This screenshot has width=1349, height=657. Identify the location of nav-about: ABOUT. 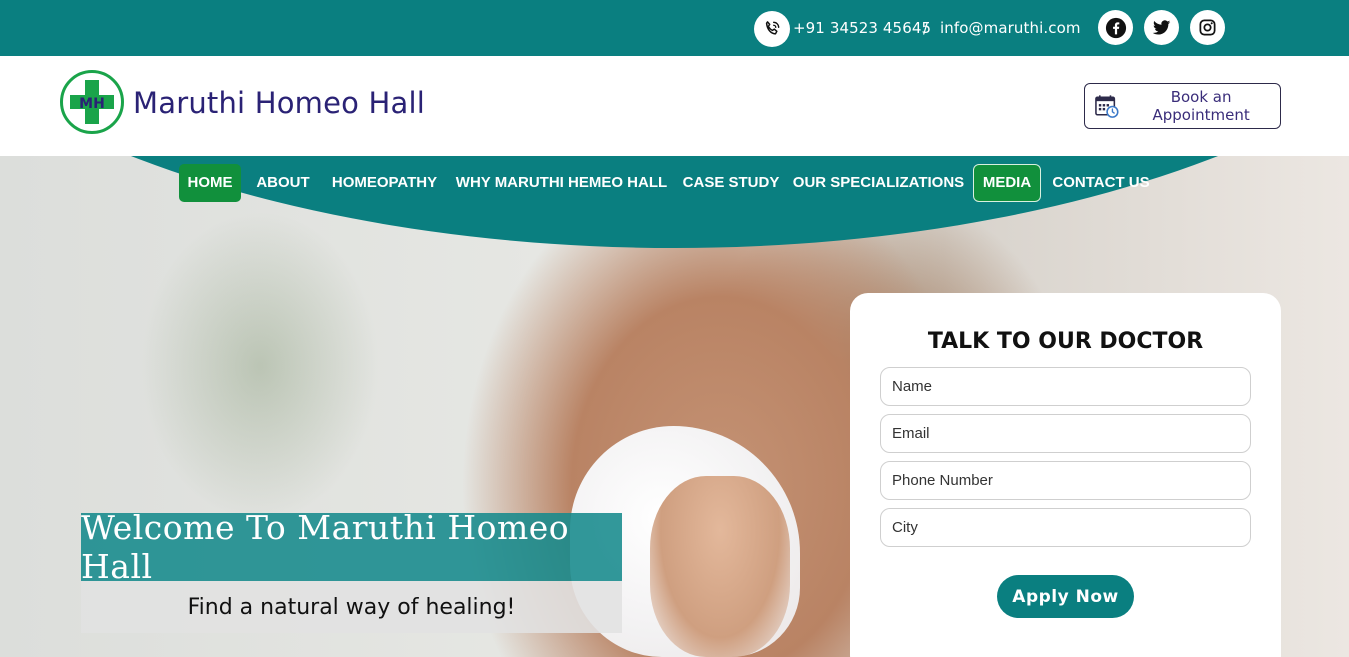
(283, 183).